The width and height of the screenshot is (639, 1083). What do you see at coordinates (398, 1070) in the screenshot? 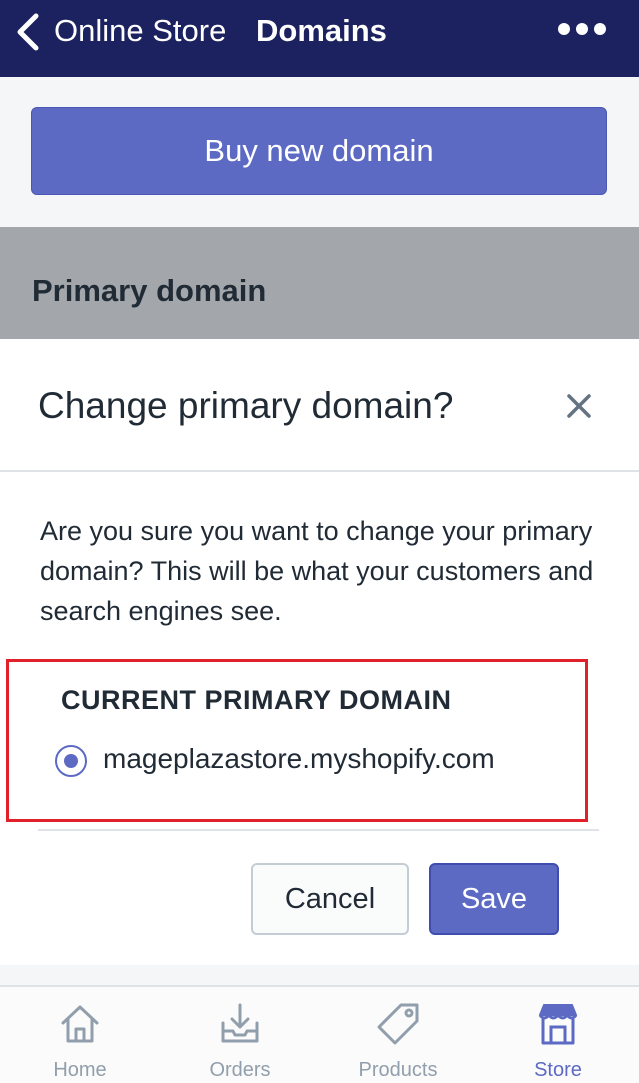
I see `tab-label: Products` at bounding box center [398, 1070].